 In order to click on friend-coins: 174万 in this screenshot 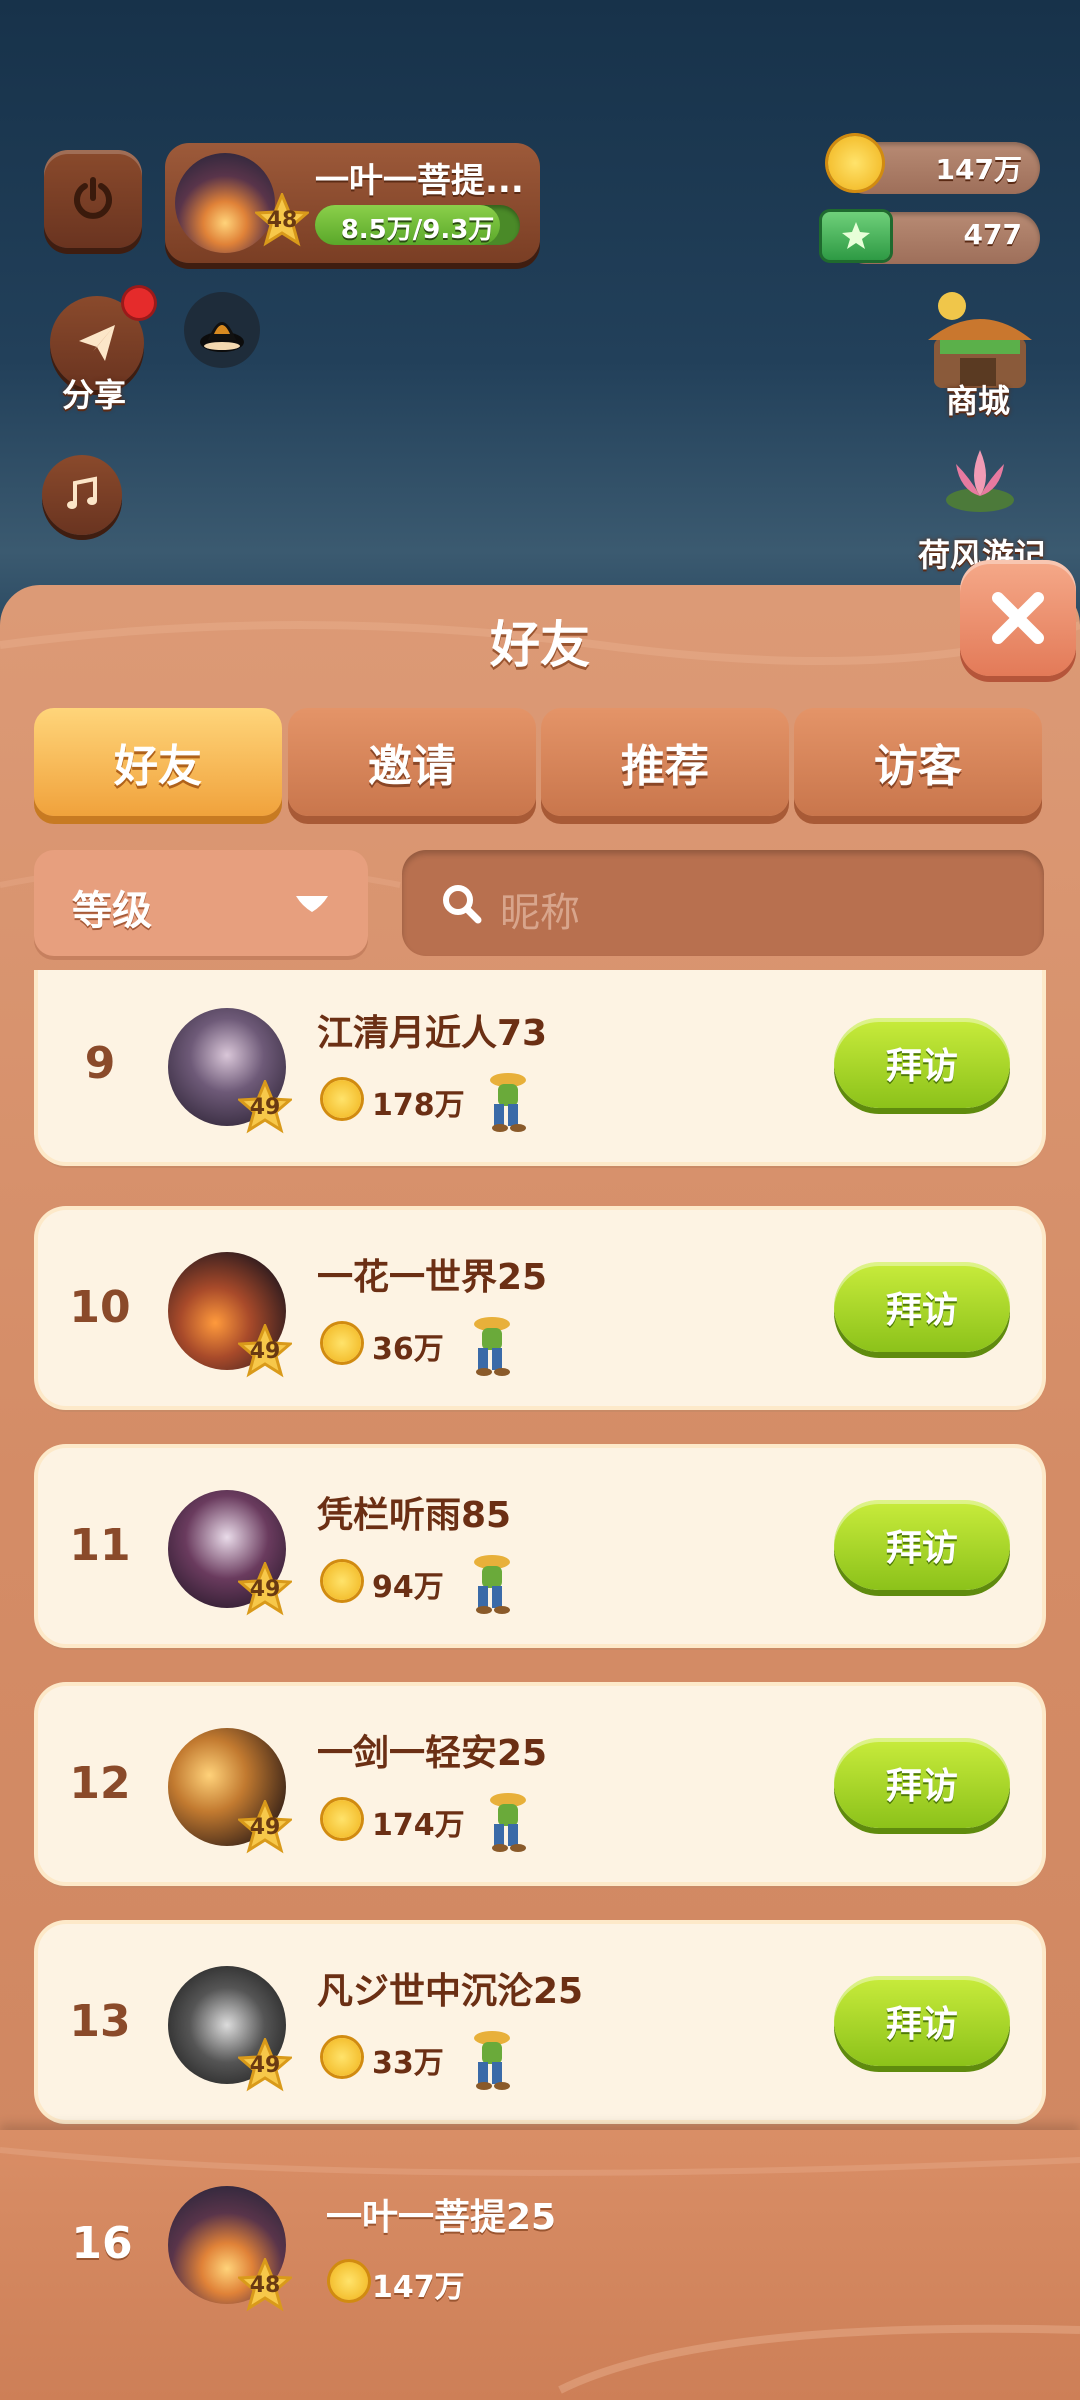, I will do `click(418, 1825)`.